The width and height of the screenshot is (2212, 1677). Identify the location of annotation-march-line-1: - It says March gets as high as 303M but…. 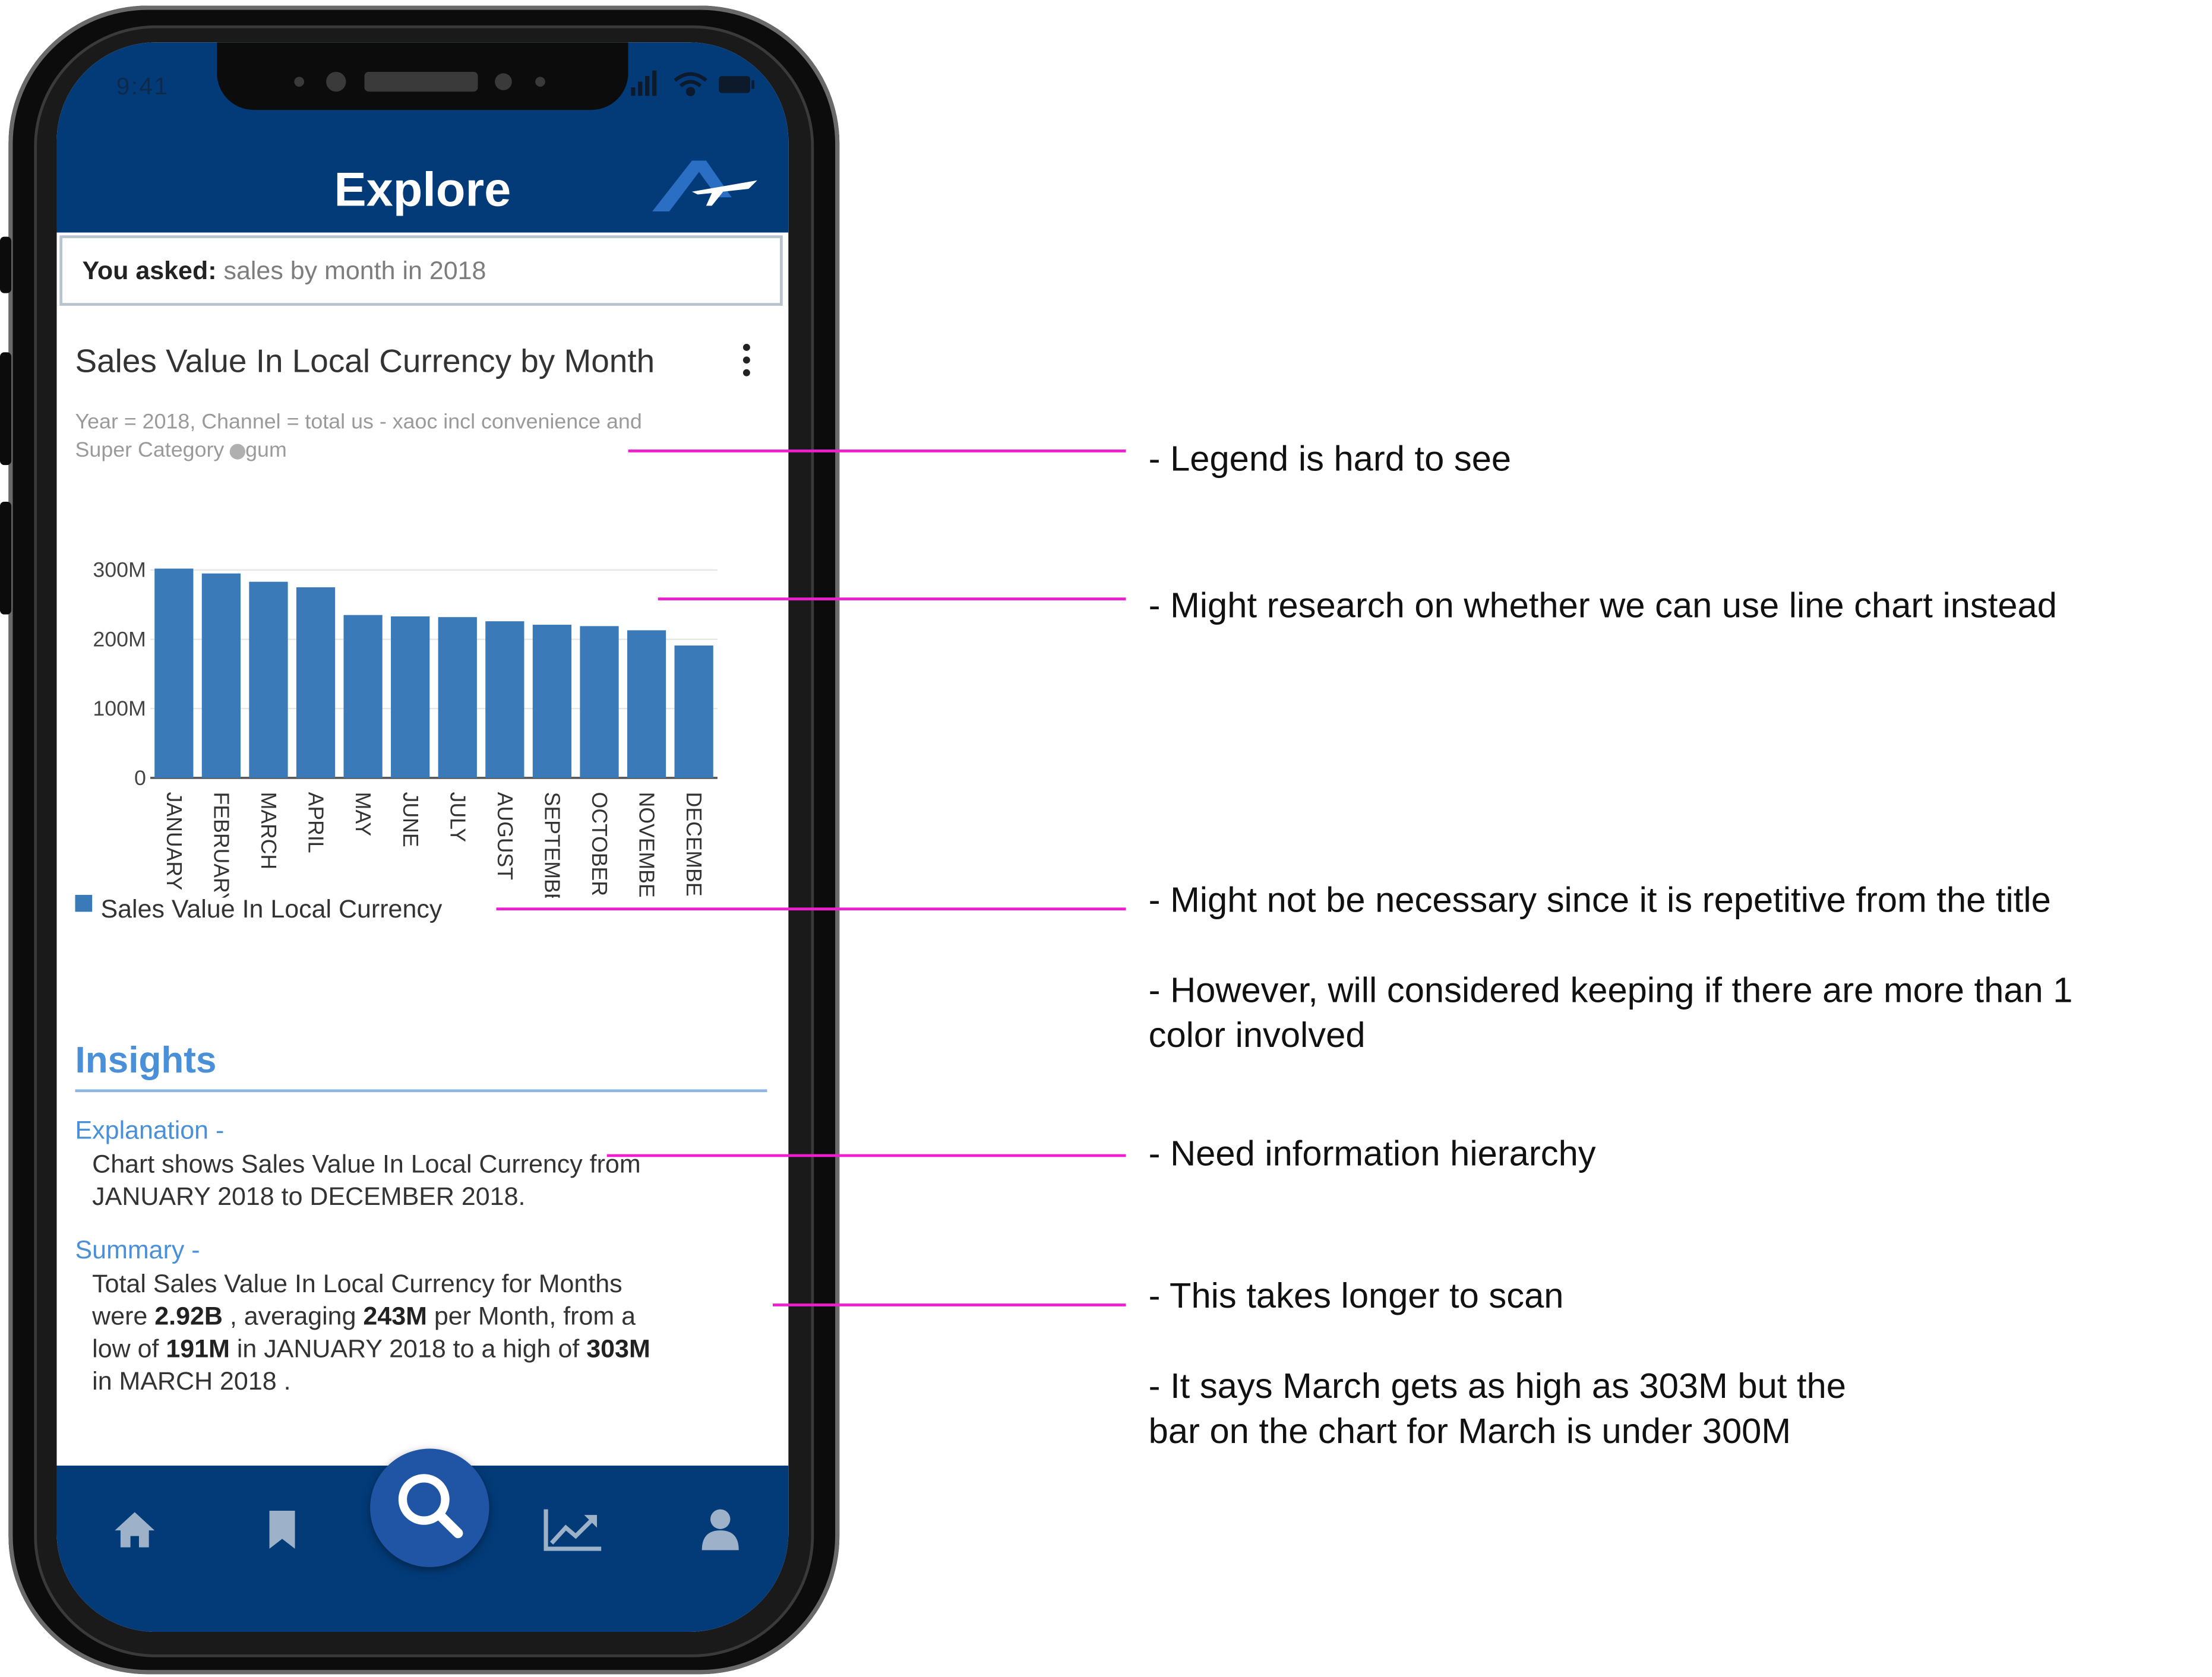
(1497, 1386).